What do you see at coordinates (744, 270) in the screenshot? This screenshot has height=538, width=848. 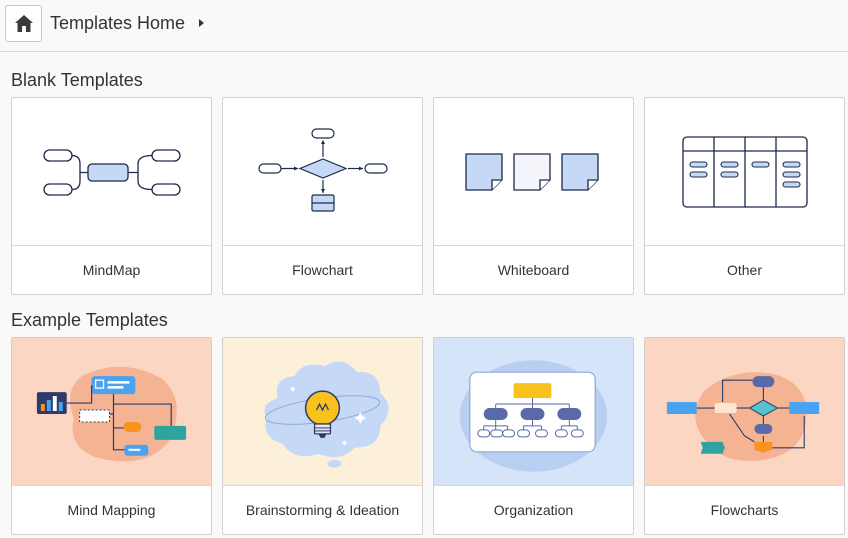 I see `card-label: Other` at bounding box center [744, 270].